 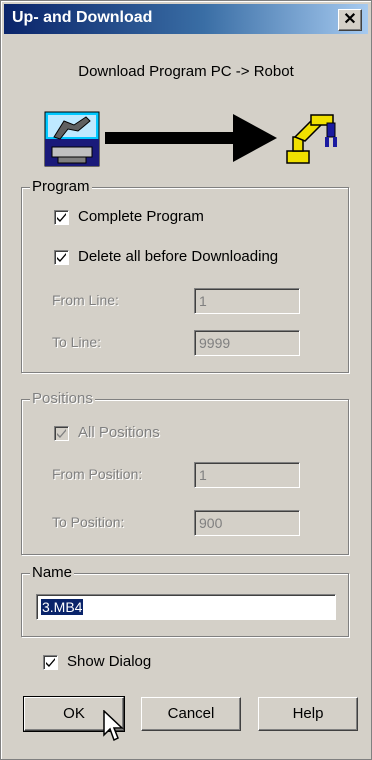 I want to click on pc-icon, so click(x=72, y=139).